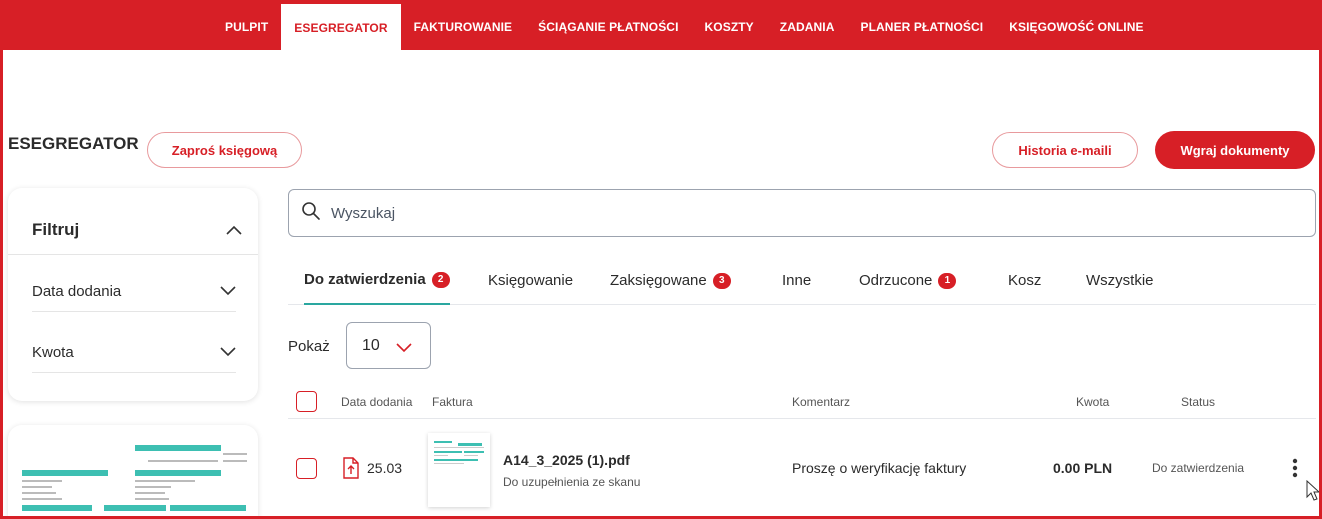 The image size is (1322, 519). What do you see at coordinates (134, 353) in the screenshot?
I see `filter-amount: Kwota` at bounding box center [134, 353].